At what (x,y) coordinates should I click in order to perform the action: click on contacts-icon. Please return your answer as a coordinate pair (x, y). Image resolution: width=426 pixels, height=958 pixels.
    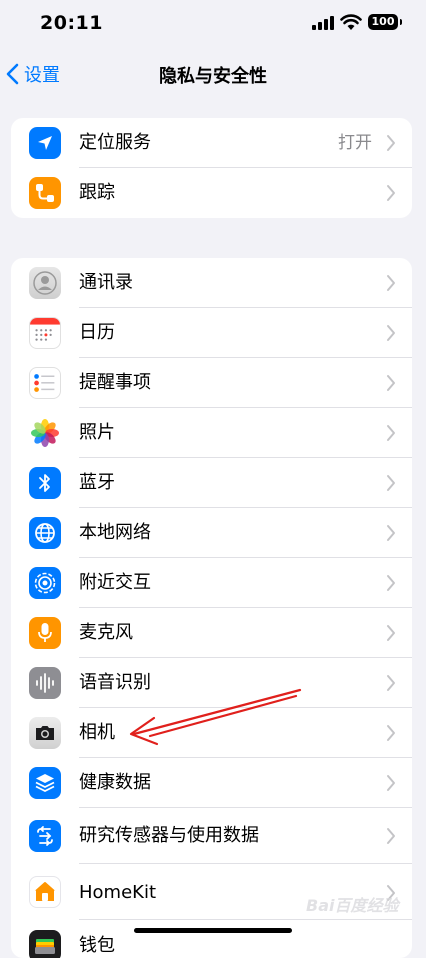
    Looking at the image, I should click on (45, 283).